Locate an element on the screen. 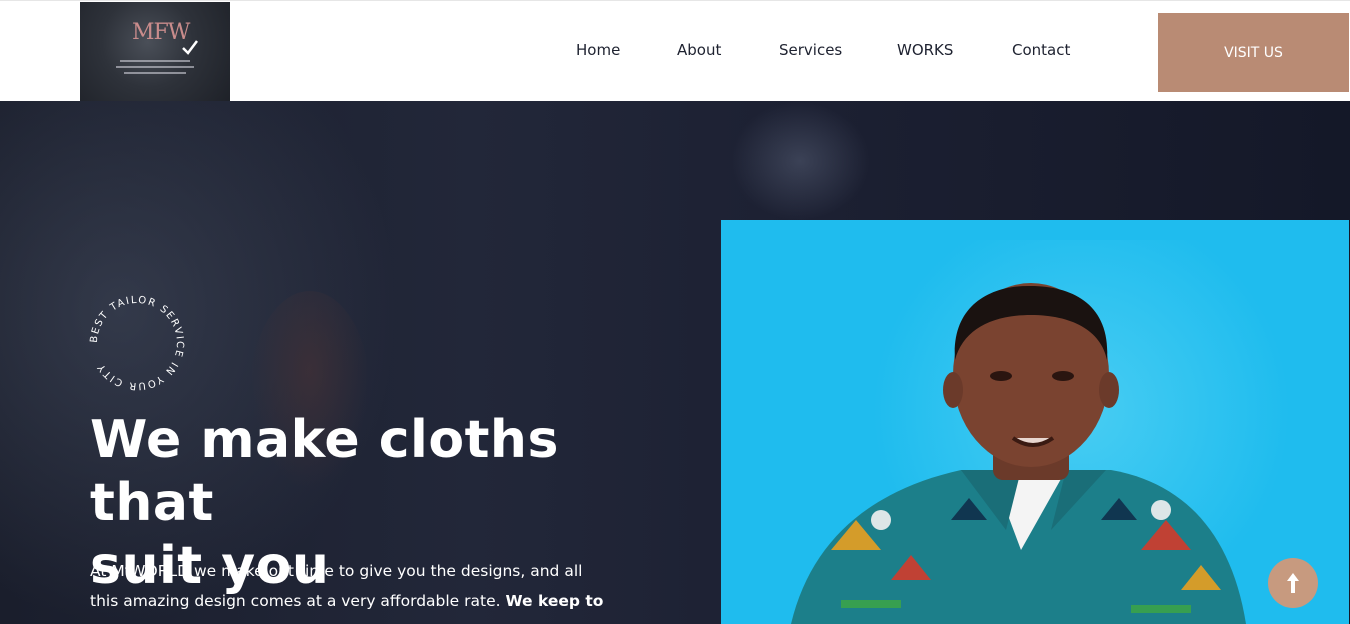 The height and width of the screenshot is (624, 1350). scroll-to-top-button is located at coordinates (1293, 583).